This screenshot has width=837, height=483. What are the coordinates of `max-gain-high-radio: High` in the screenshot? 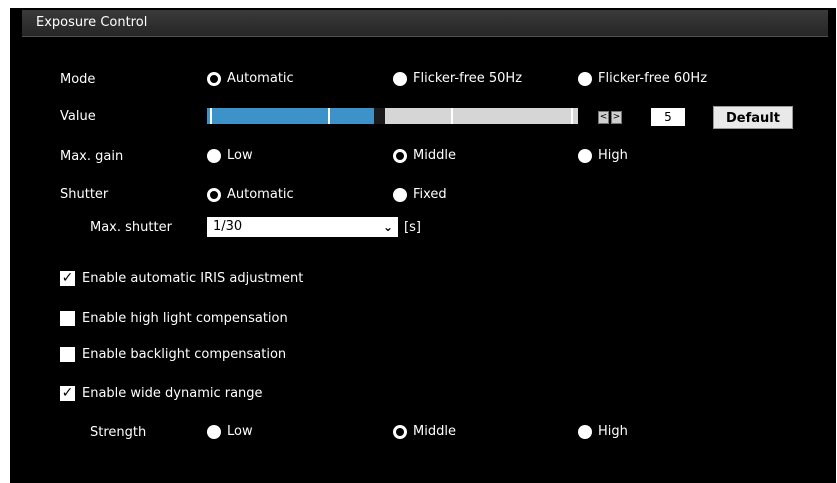 It's located at (603, 155).